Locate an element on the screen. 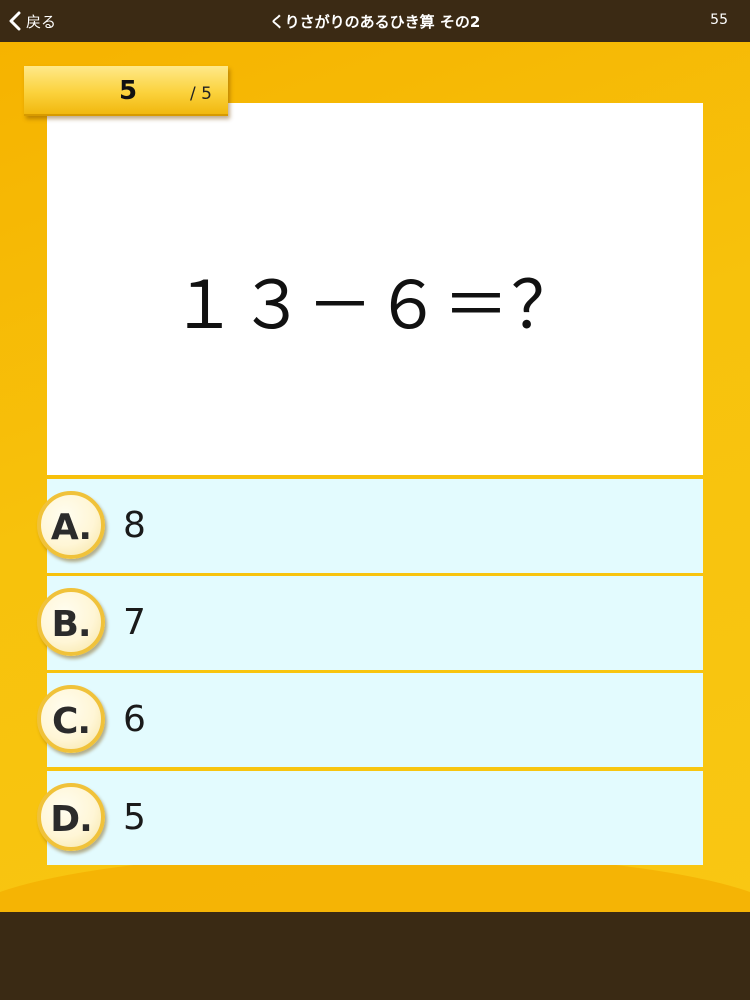  choice-c-badge: C. is located at coordinates (71, 719).